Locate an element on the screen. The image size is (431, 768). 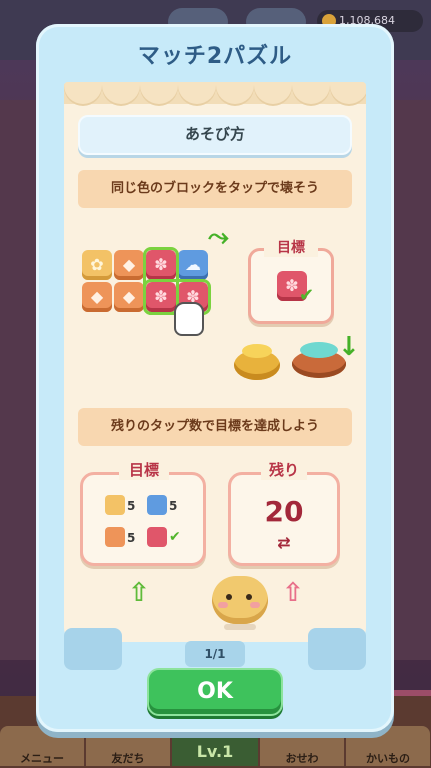
prev-page-slot is located at coordinates (93, 649).